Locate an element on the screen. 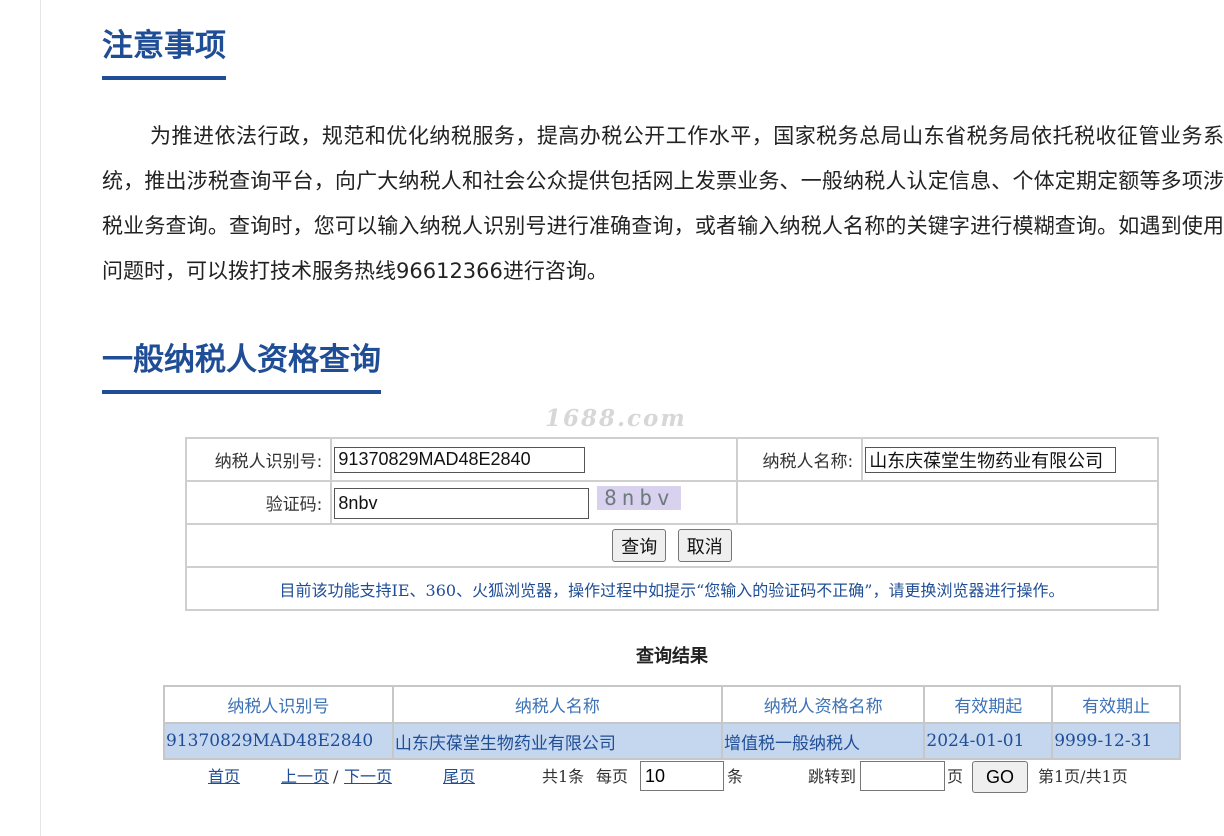  cell-tax-name: 山东庆葆堂生物药业有限公司 is located at coordinates (557, 741).